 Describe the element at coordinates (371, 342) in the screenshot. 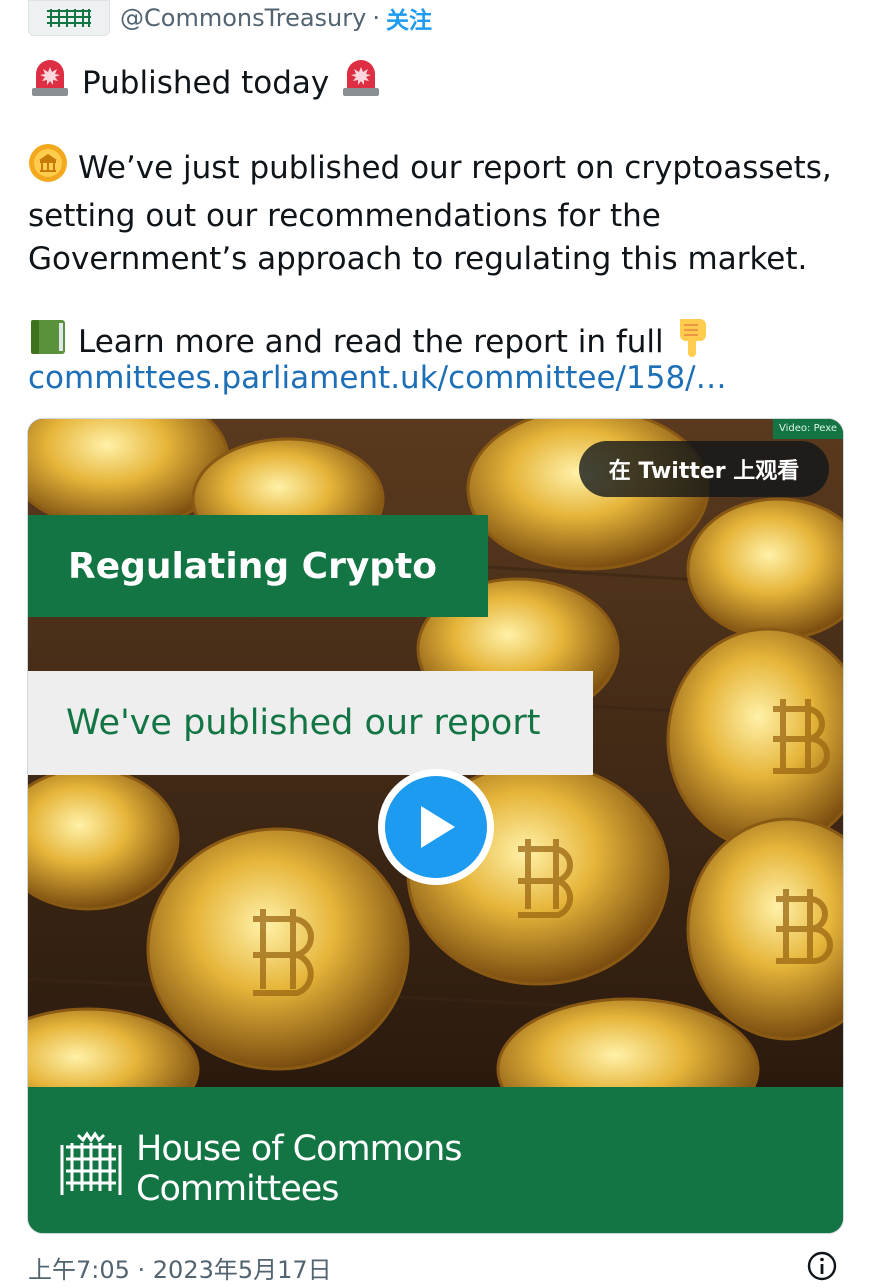

I see `learn-more-text: Learn more and read the report in full` at that location.